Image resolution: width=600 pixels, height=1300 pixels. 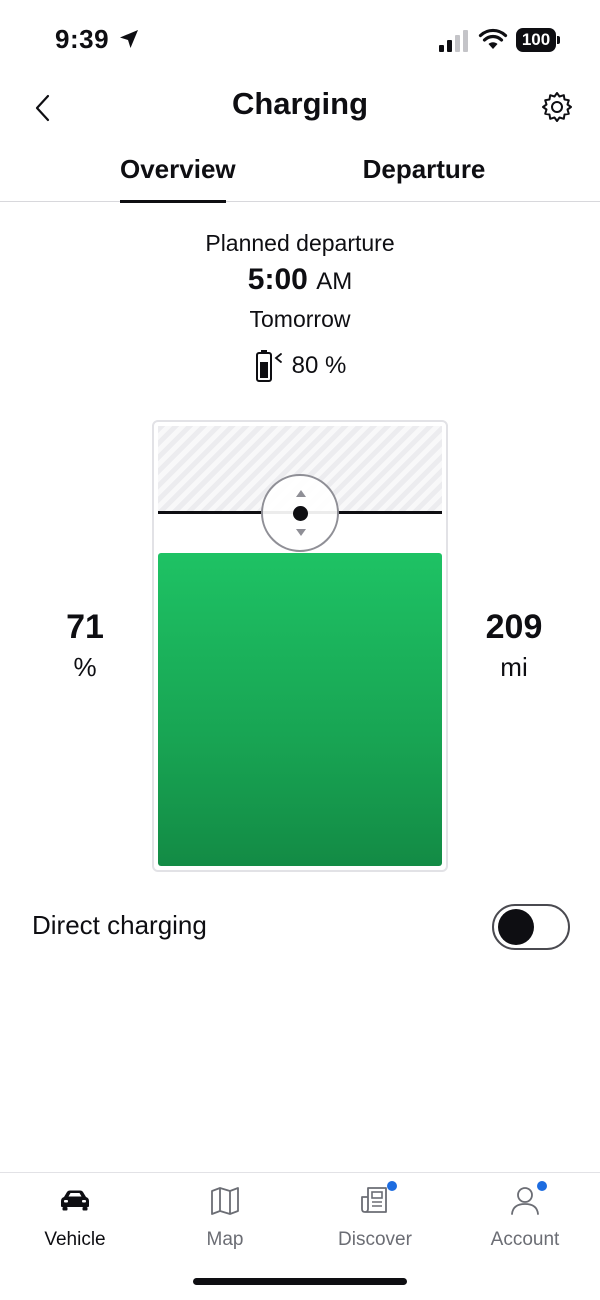 I want to click on tab-overview: Overview, so click(x=178, y=178).